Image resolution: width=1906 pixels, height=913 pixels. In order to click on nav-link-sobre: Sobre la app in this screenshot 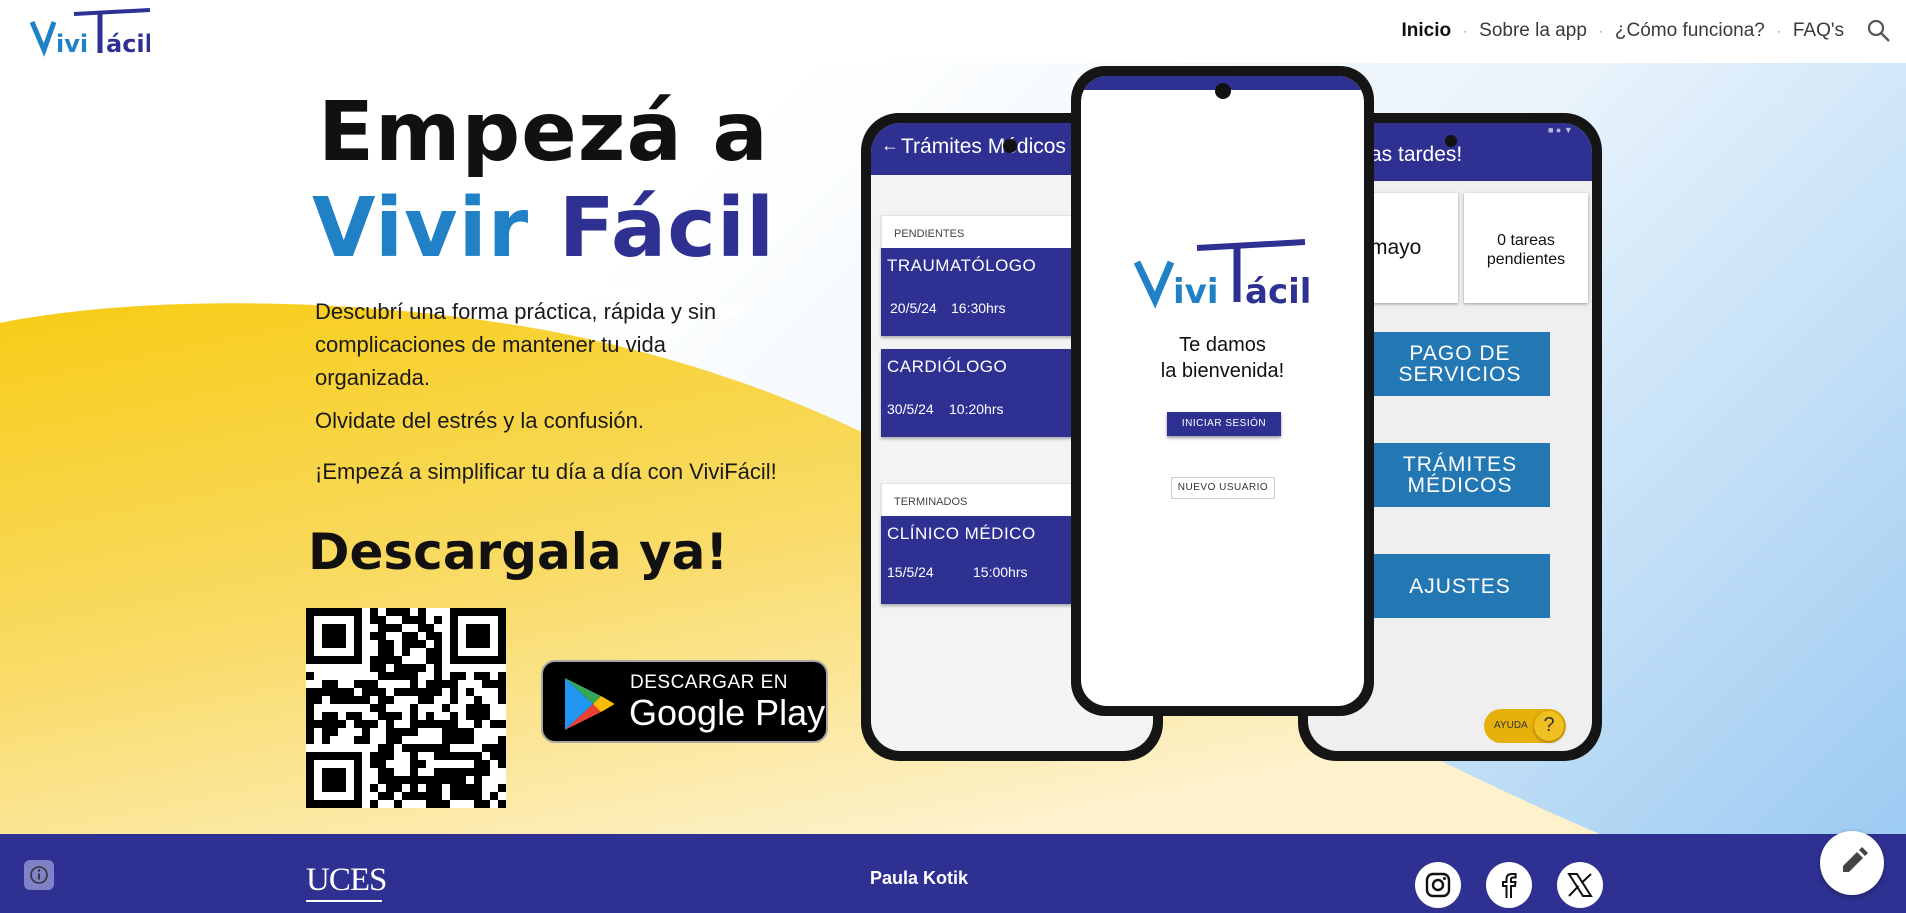, I will do `click(1533, 31)`.